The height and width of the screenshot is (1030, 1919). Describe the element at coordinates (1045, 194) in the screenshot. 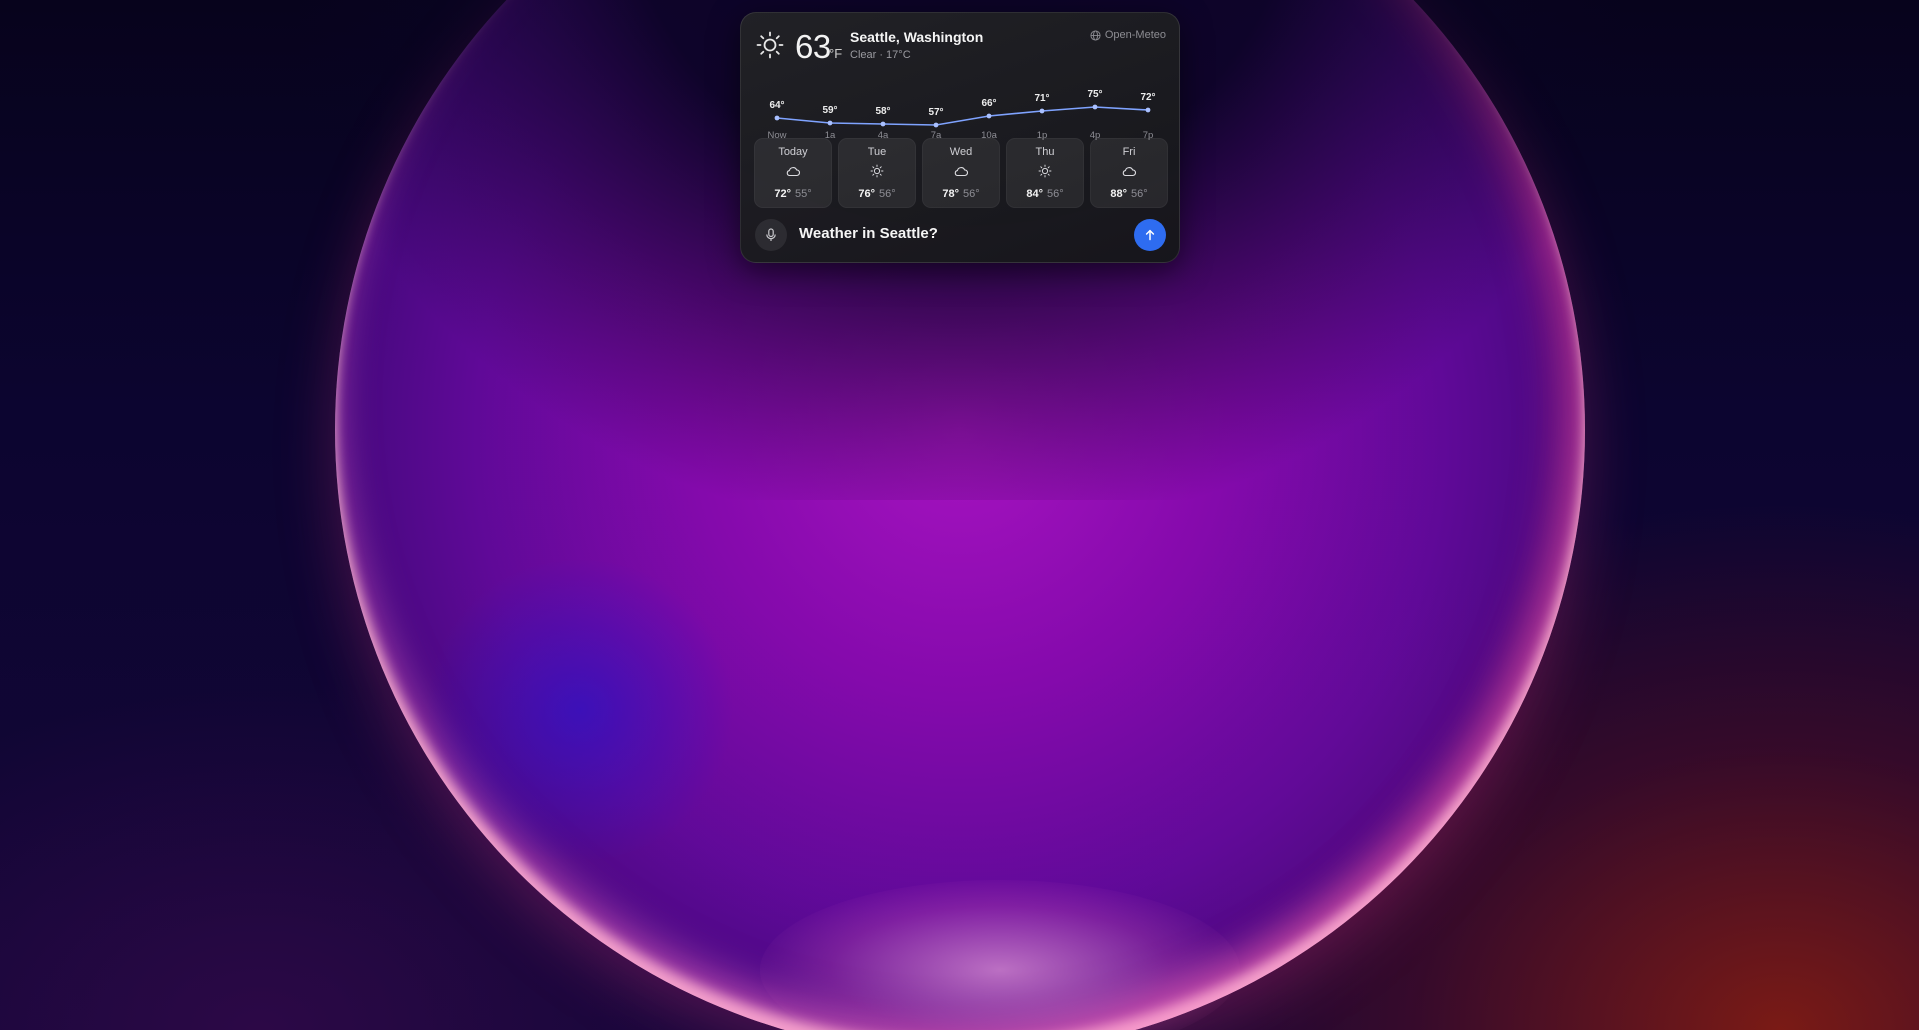

I see `day-temperatures: 84° 56°` at that location.